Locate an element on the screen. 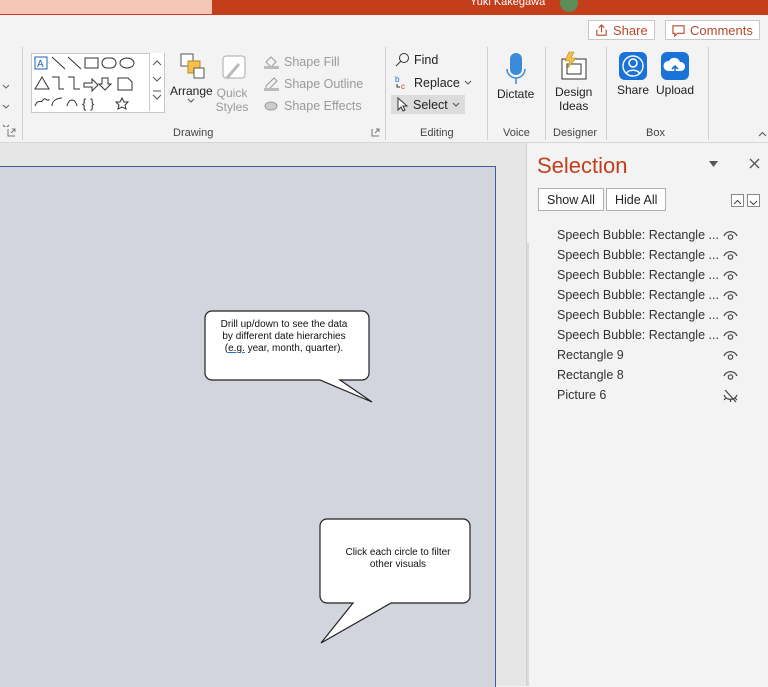 The height and width of the screenshot is (687, 768). svg-text: b is located at coordinates (397, 79).